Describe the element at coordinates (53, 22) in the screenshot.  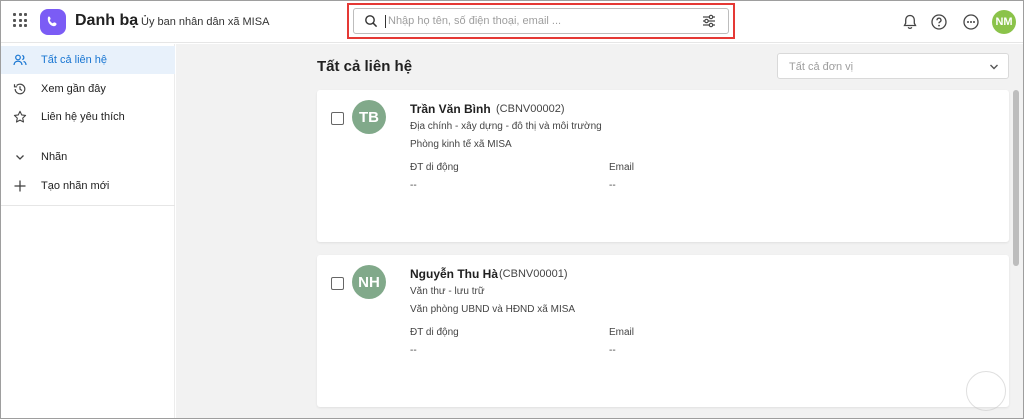
I see `app-logo-icon` at that location.